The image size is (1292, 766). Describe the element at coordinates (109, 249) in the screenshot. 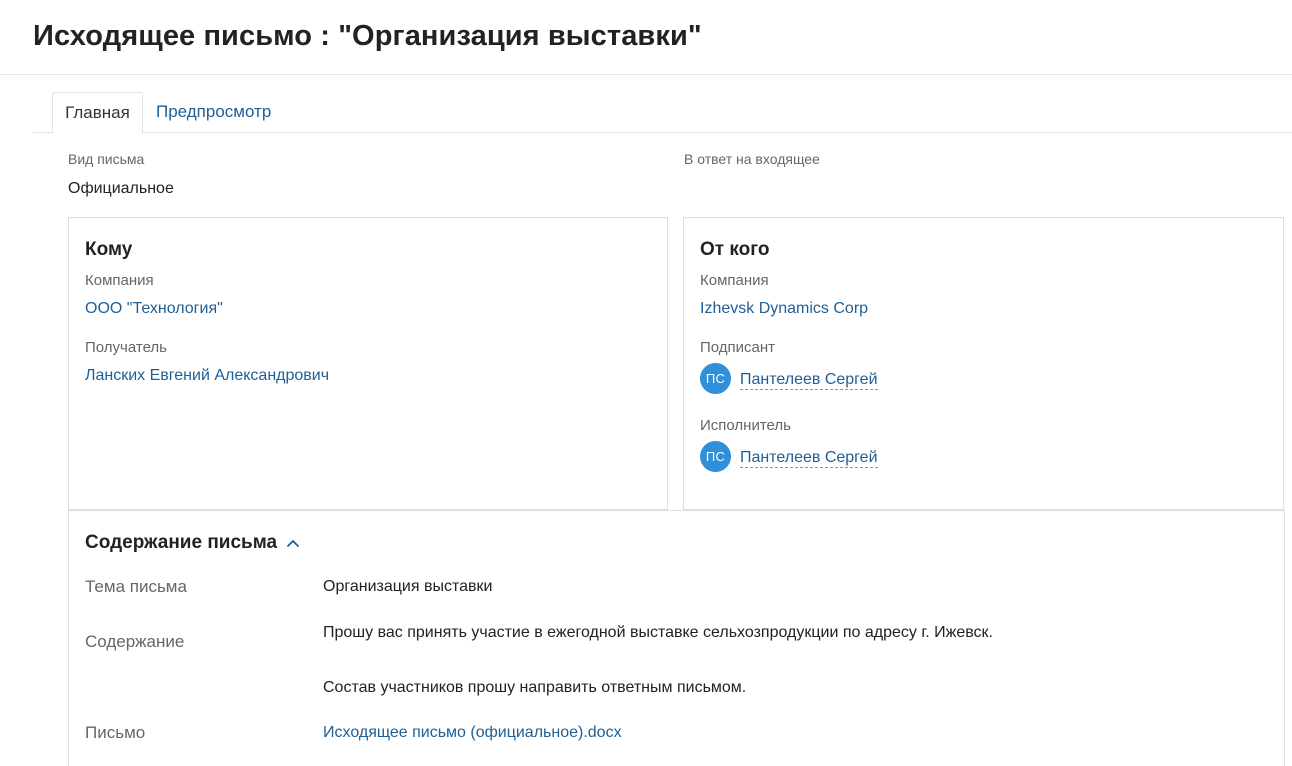

I see `to-card-title: Кому` at that location.